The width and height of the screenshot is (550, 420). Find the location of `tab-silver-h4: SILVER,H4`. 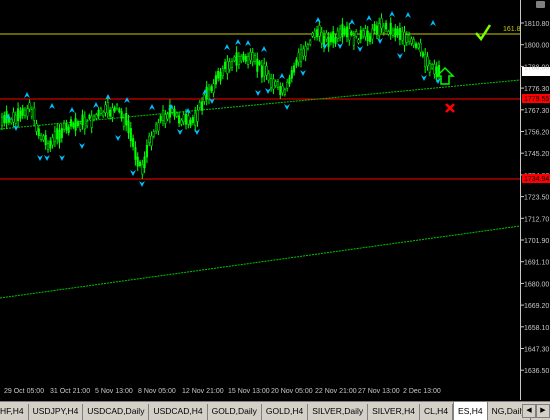

tab-silver-h4: SILVER,H4 is located at coordinates (394, 412).